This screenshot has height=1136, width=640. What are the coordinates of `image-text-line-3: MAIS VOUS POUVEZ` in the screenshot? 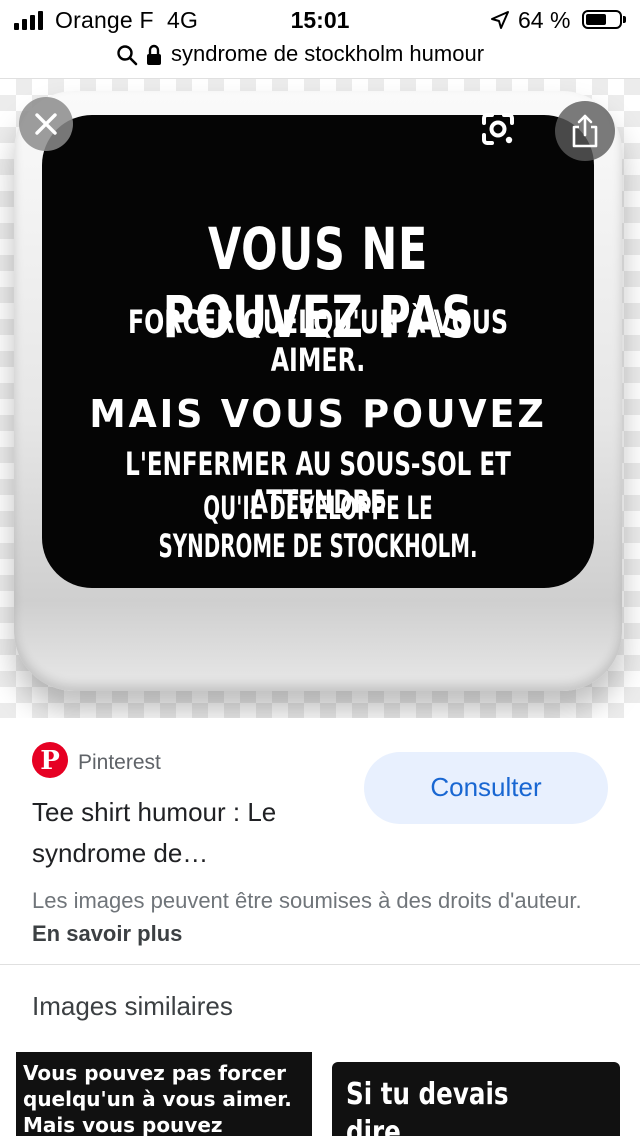 It's located at (318, 414).